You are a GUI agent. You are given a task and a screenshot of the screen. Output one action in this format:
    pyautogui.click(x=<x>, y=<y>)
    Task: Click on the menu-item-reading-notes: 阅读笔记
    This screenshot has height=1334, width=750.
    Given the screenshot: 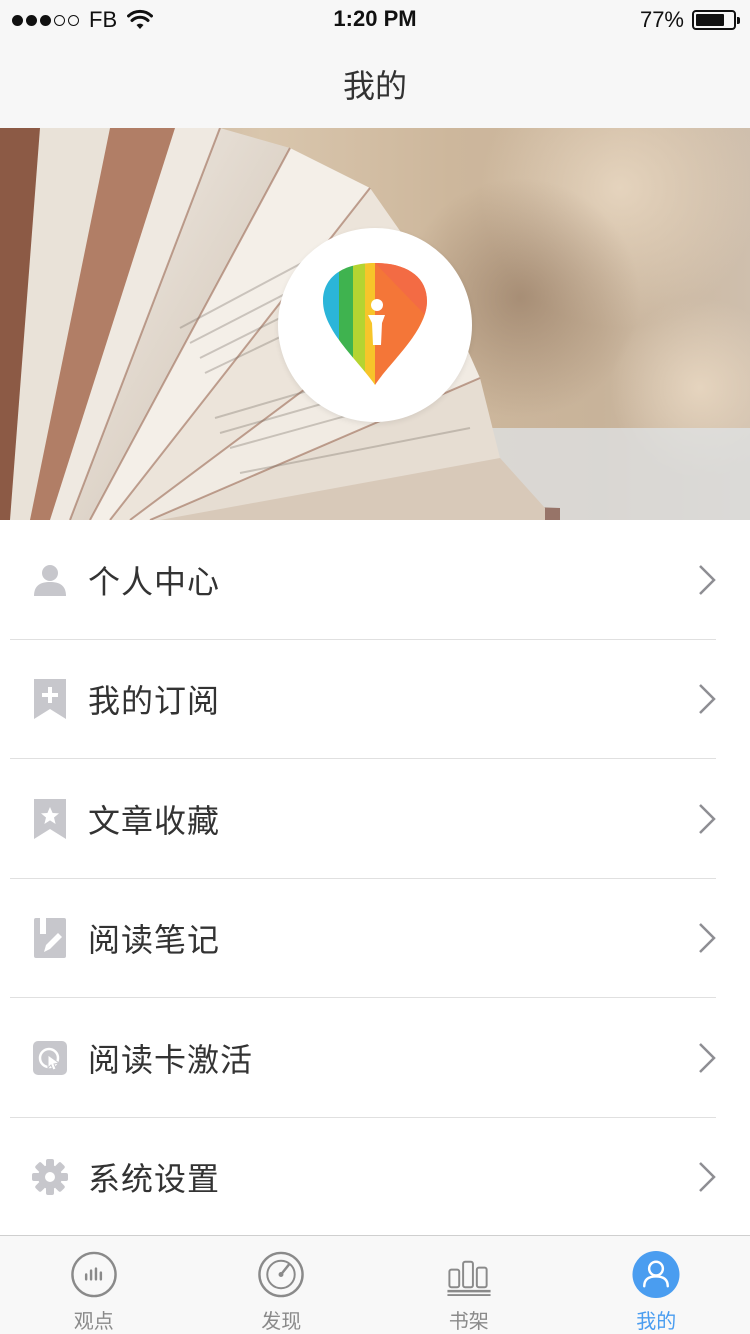 What is the action you would take?
    pyautogui.click(x=375, y=938)
    